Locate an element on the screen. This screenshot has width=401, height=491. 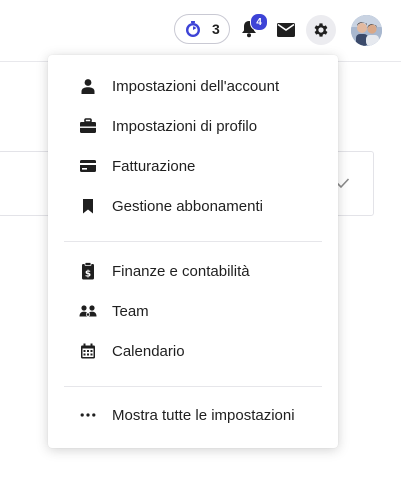
menu-item-label: Gestione abbonamenti is located at coordinates (187, 206).